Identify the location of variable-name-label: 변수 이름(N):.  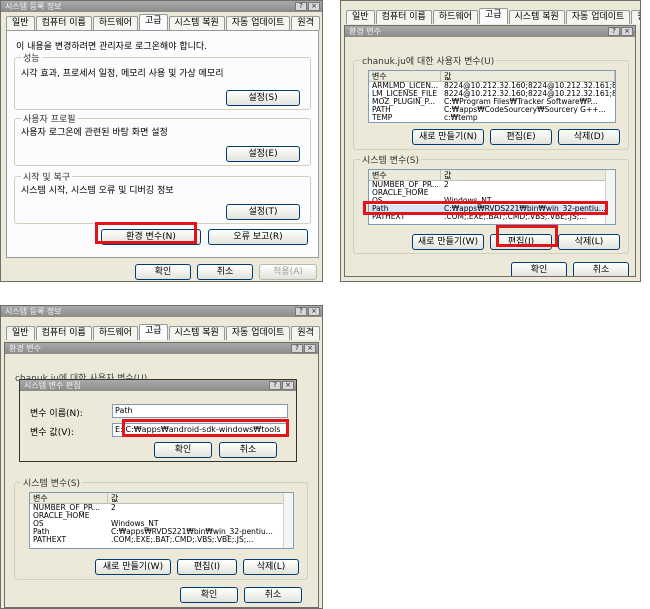
(56, 414).